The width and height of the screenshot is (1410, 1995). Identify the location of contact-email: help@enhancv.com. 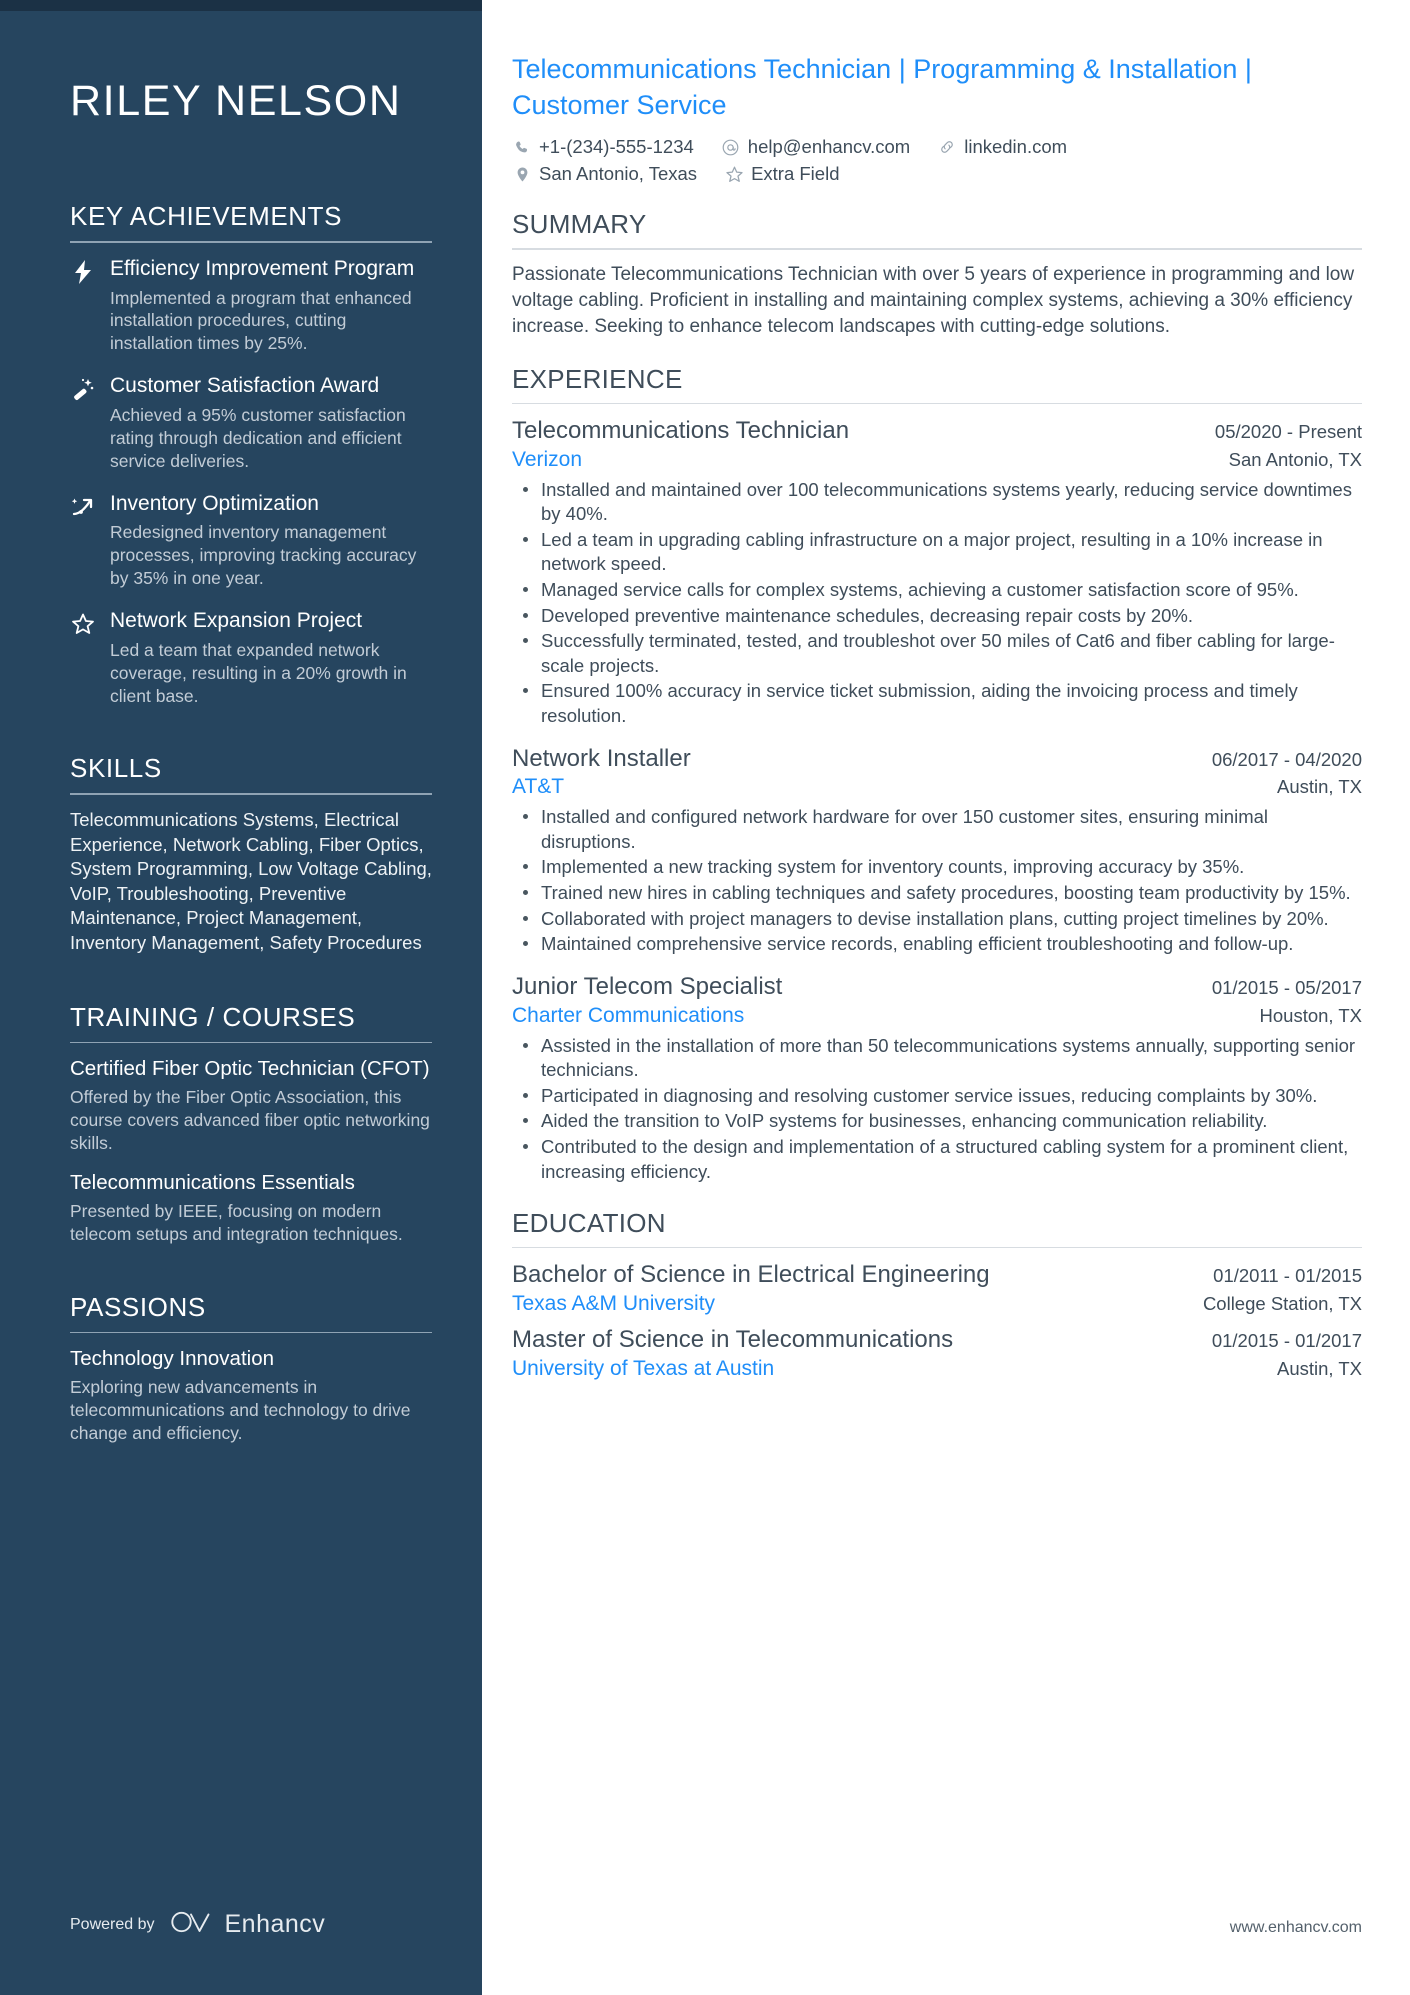
(815, 147).